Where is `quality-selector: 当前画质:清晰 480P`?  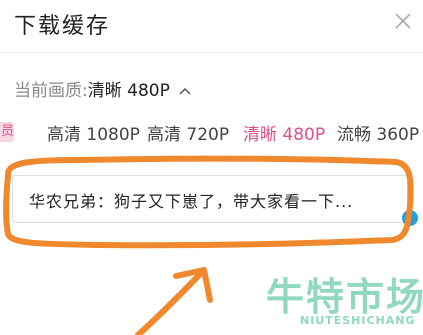
quality-selector: 当前画质:清晰 480P is located at coordinates (102, 89).